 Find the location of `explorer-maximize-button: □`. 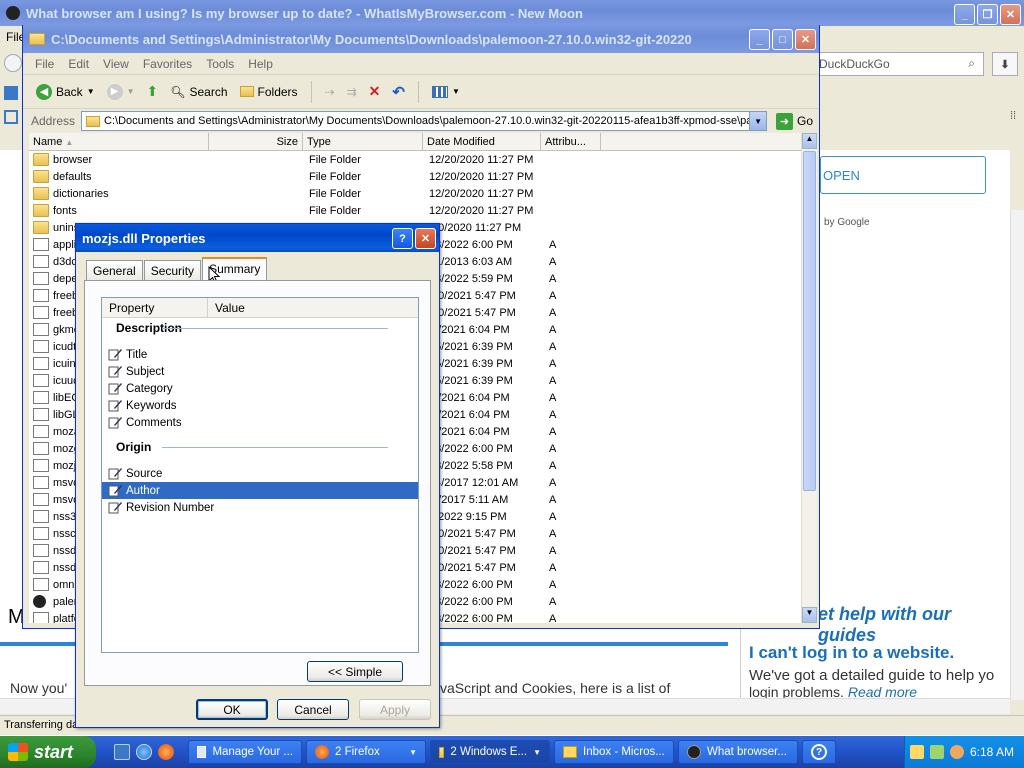

explorer-maximize-button: □ is located at coordinates (782, 39).